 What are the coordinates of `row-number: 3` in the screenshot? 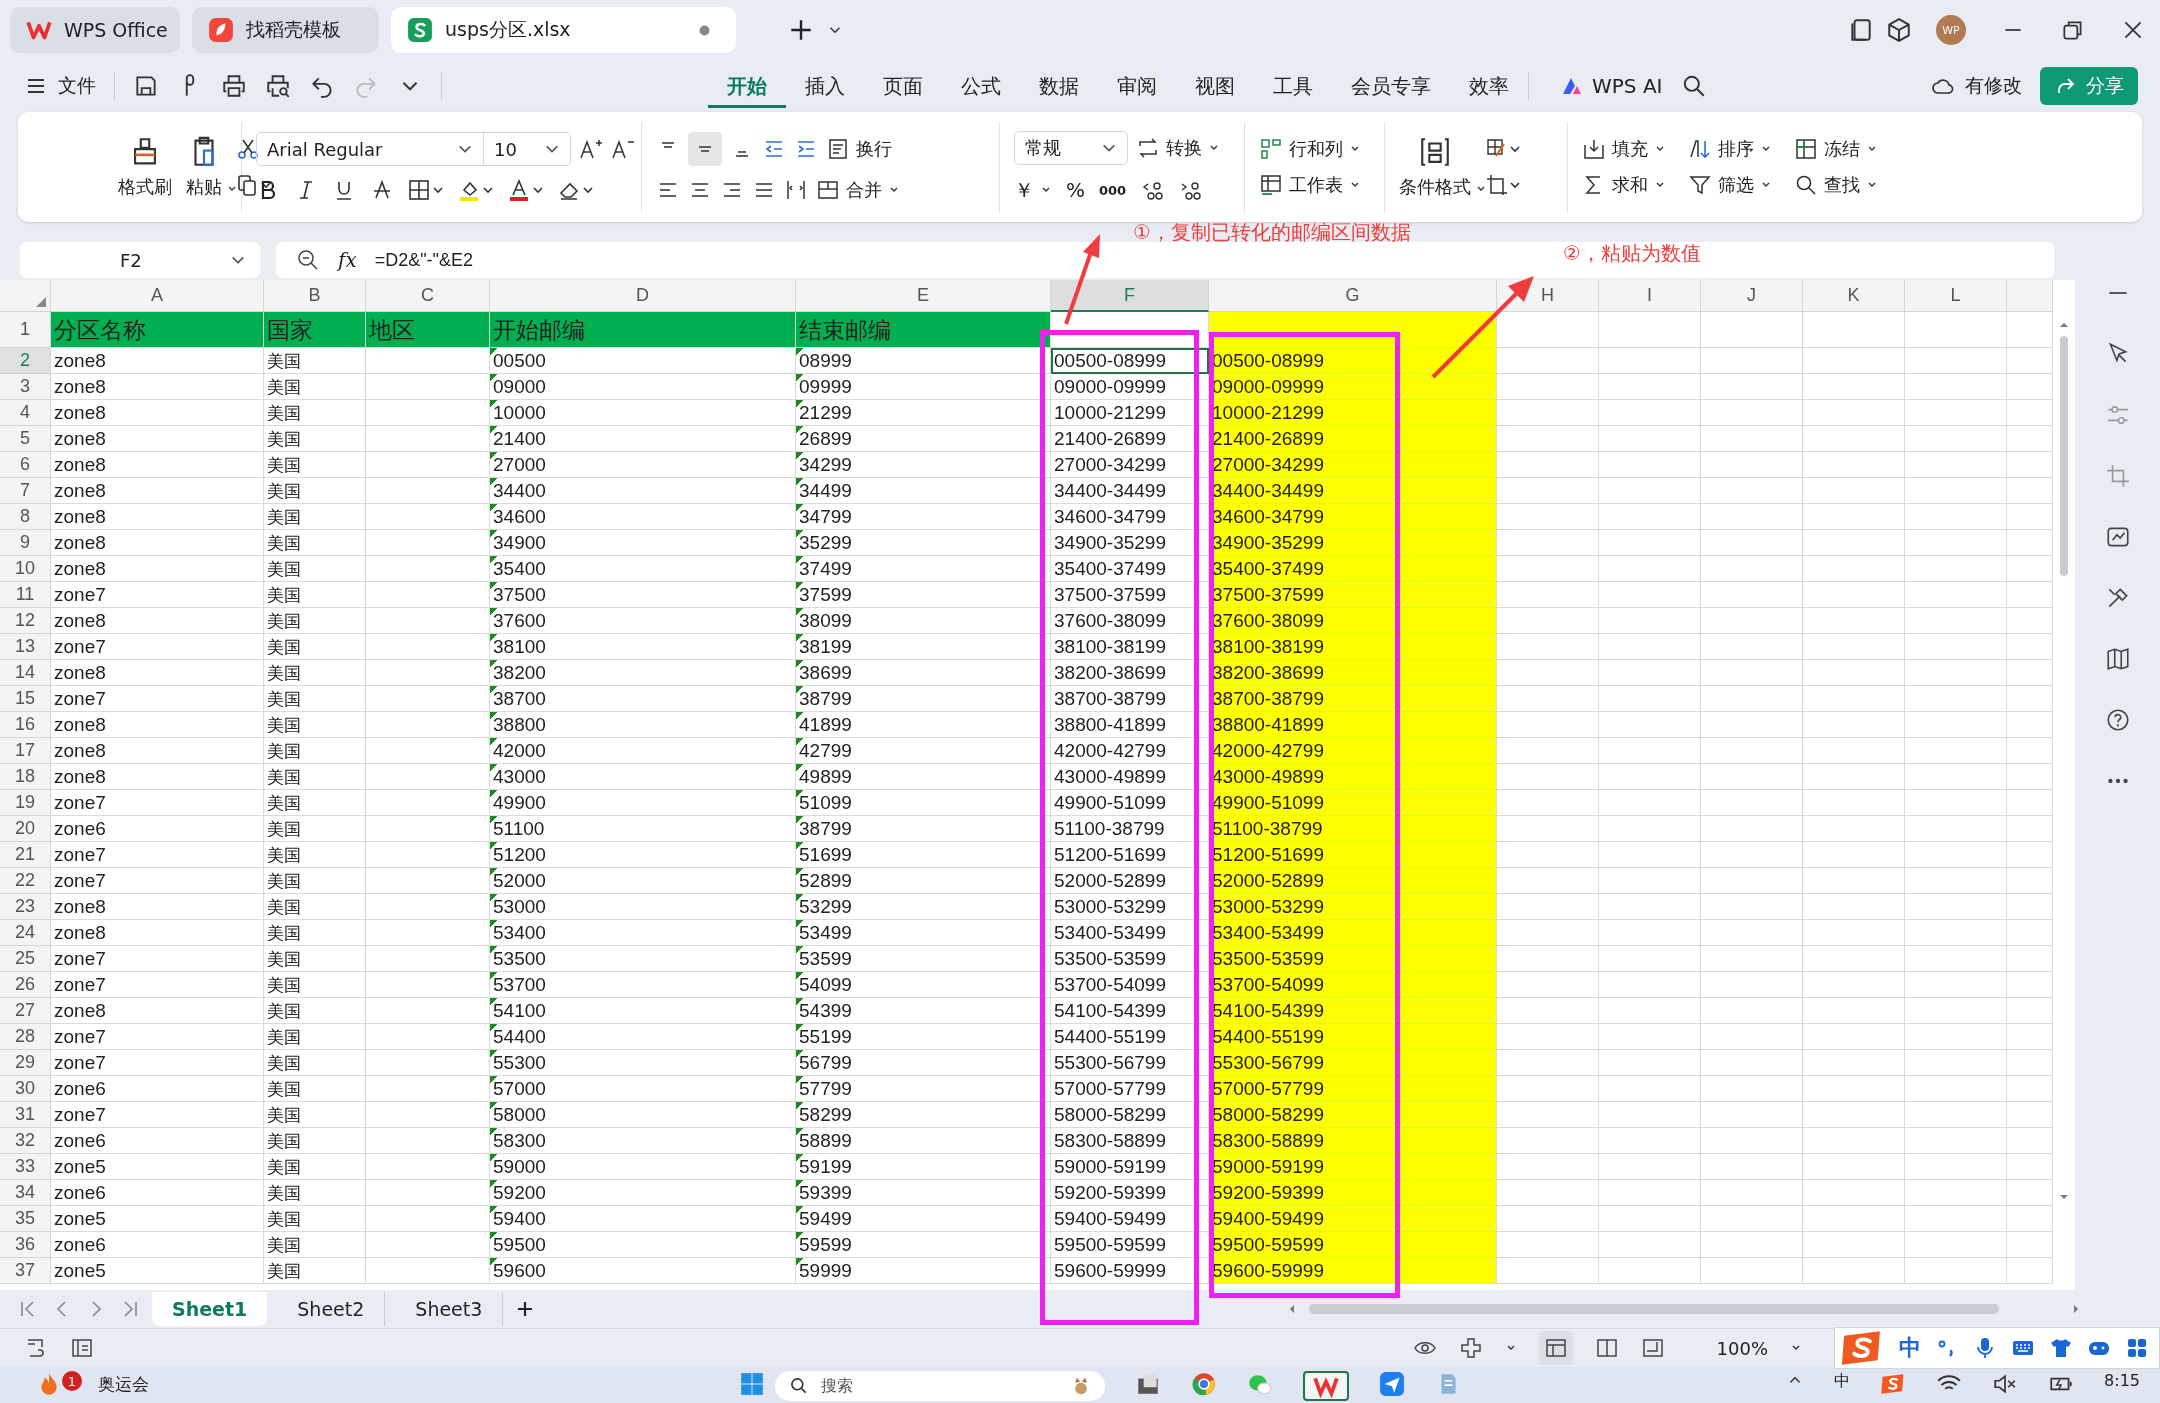 It's located at (25, 387).